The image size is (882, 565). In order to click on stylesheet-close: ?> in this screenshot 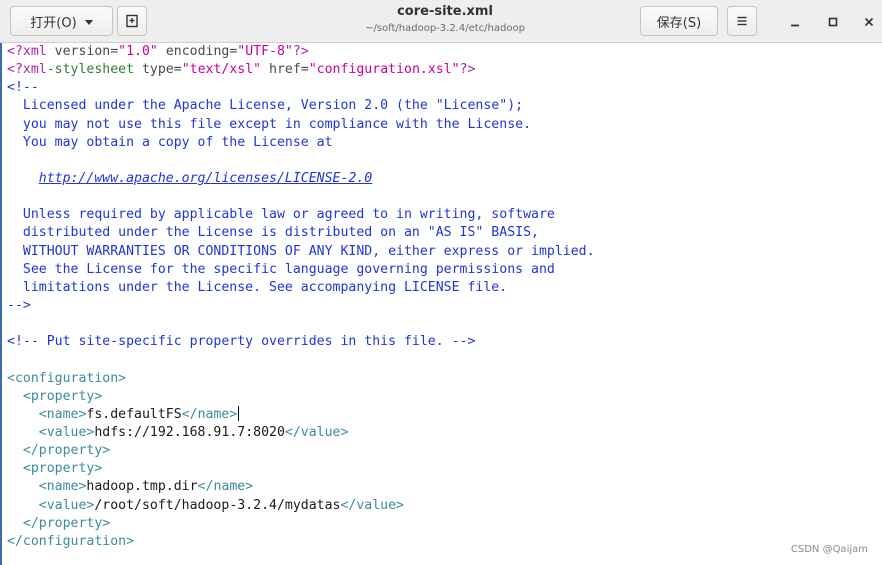, I will do `click(467, 70)`.